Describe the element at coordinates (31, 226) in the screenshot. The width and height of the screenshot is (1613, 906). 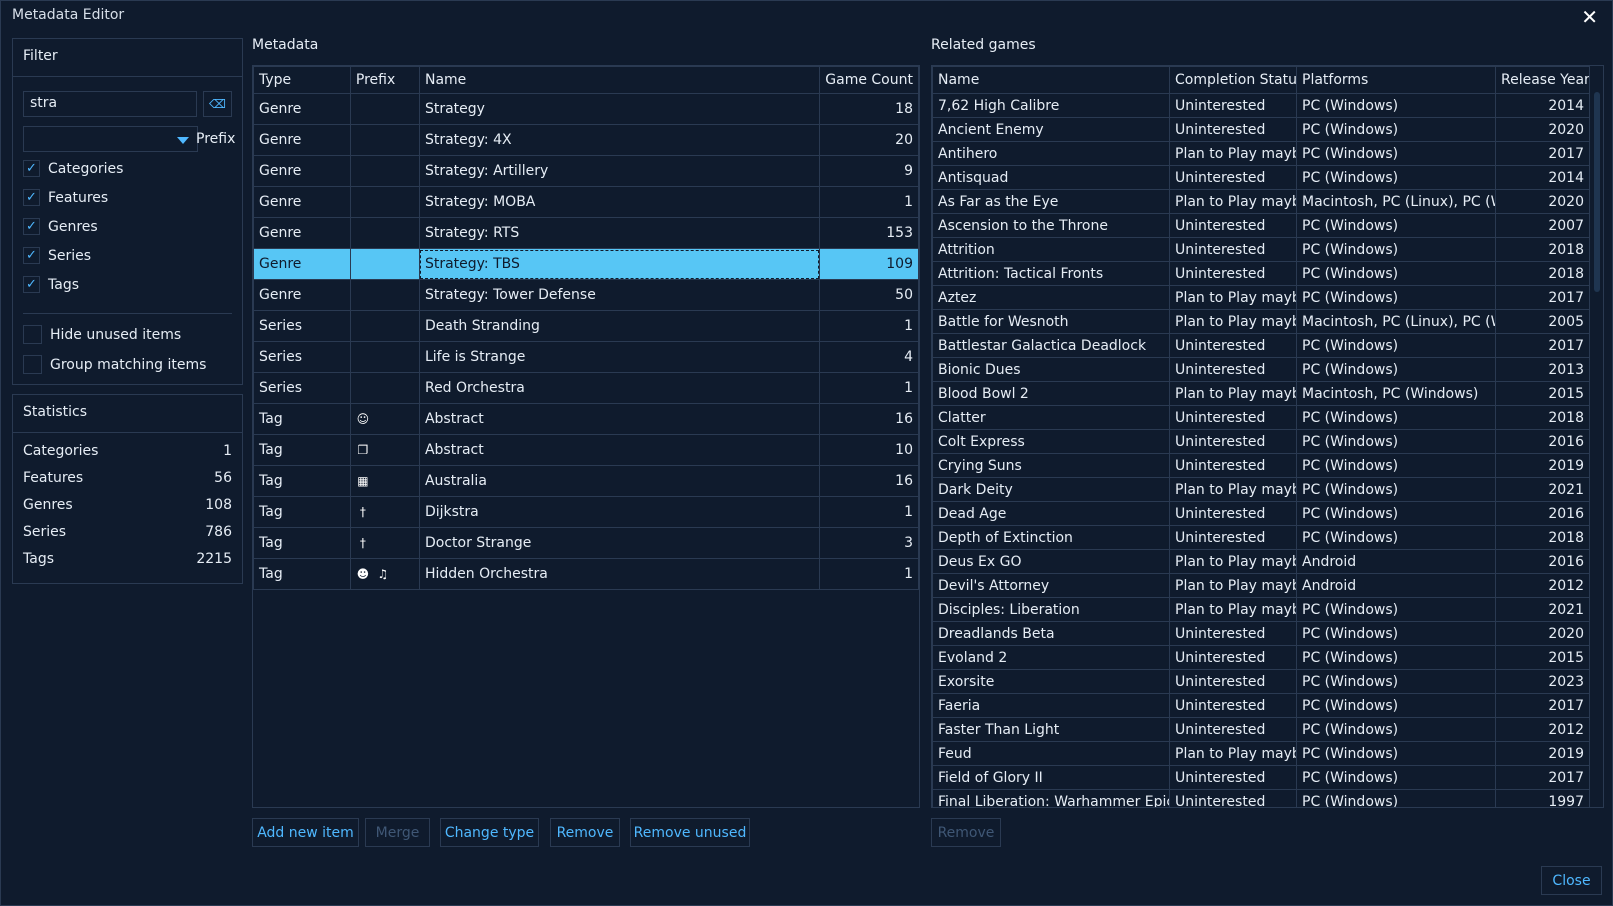
I see `checkmark-icon: ✓` at that location.